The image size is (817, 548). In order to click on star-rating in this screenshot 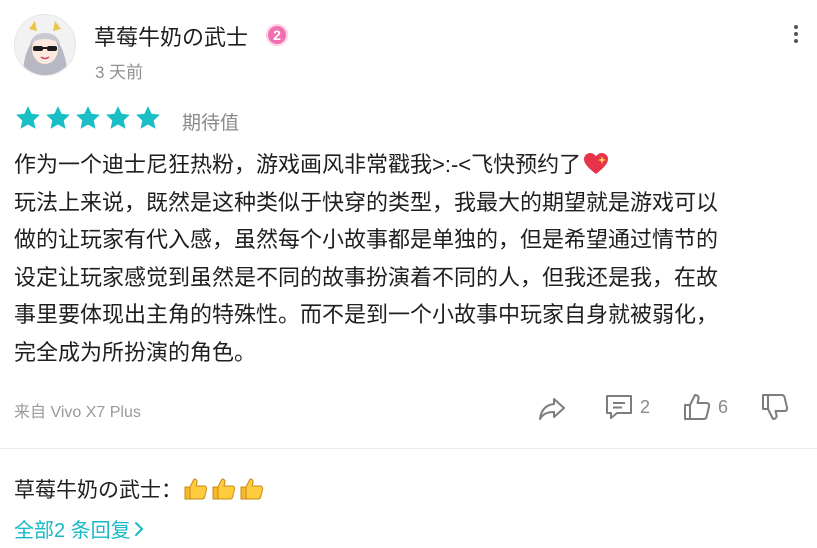, I will do `click(88, 118)`.